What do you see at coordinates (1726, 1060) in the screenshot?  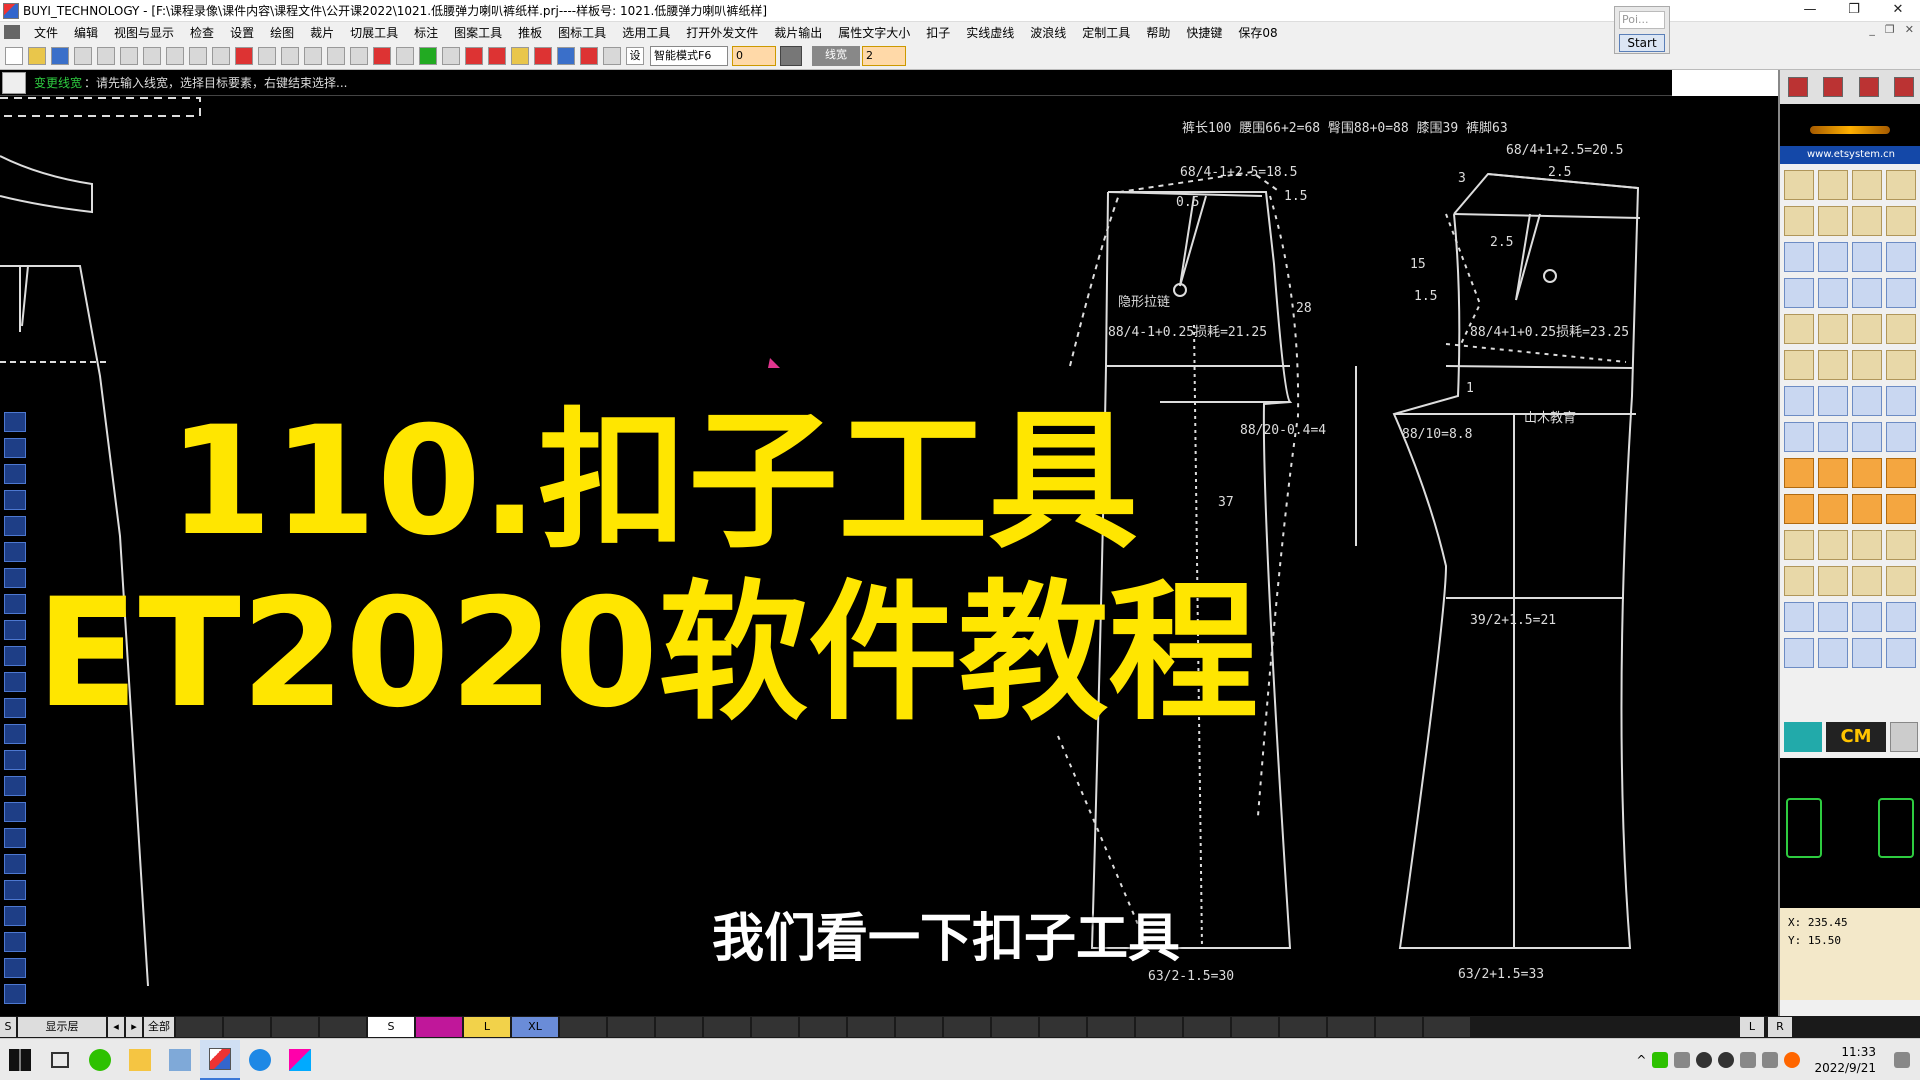 I see `tray-qq2-icon` at bounding box center [1726, 1060].